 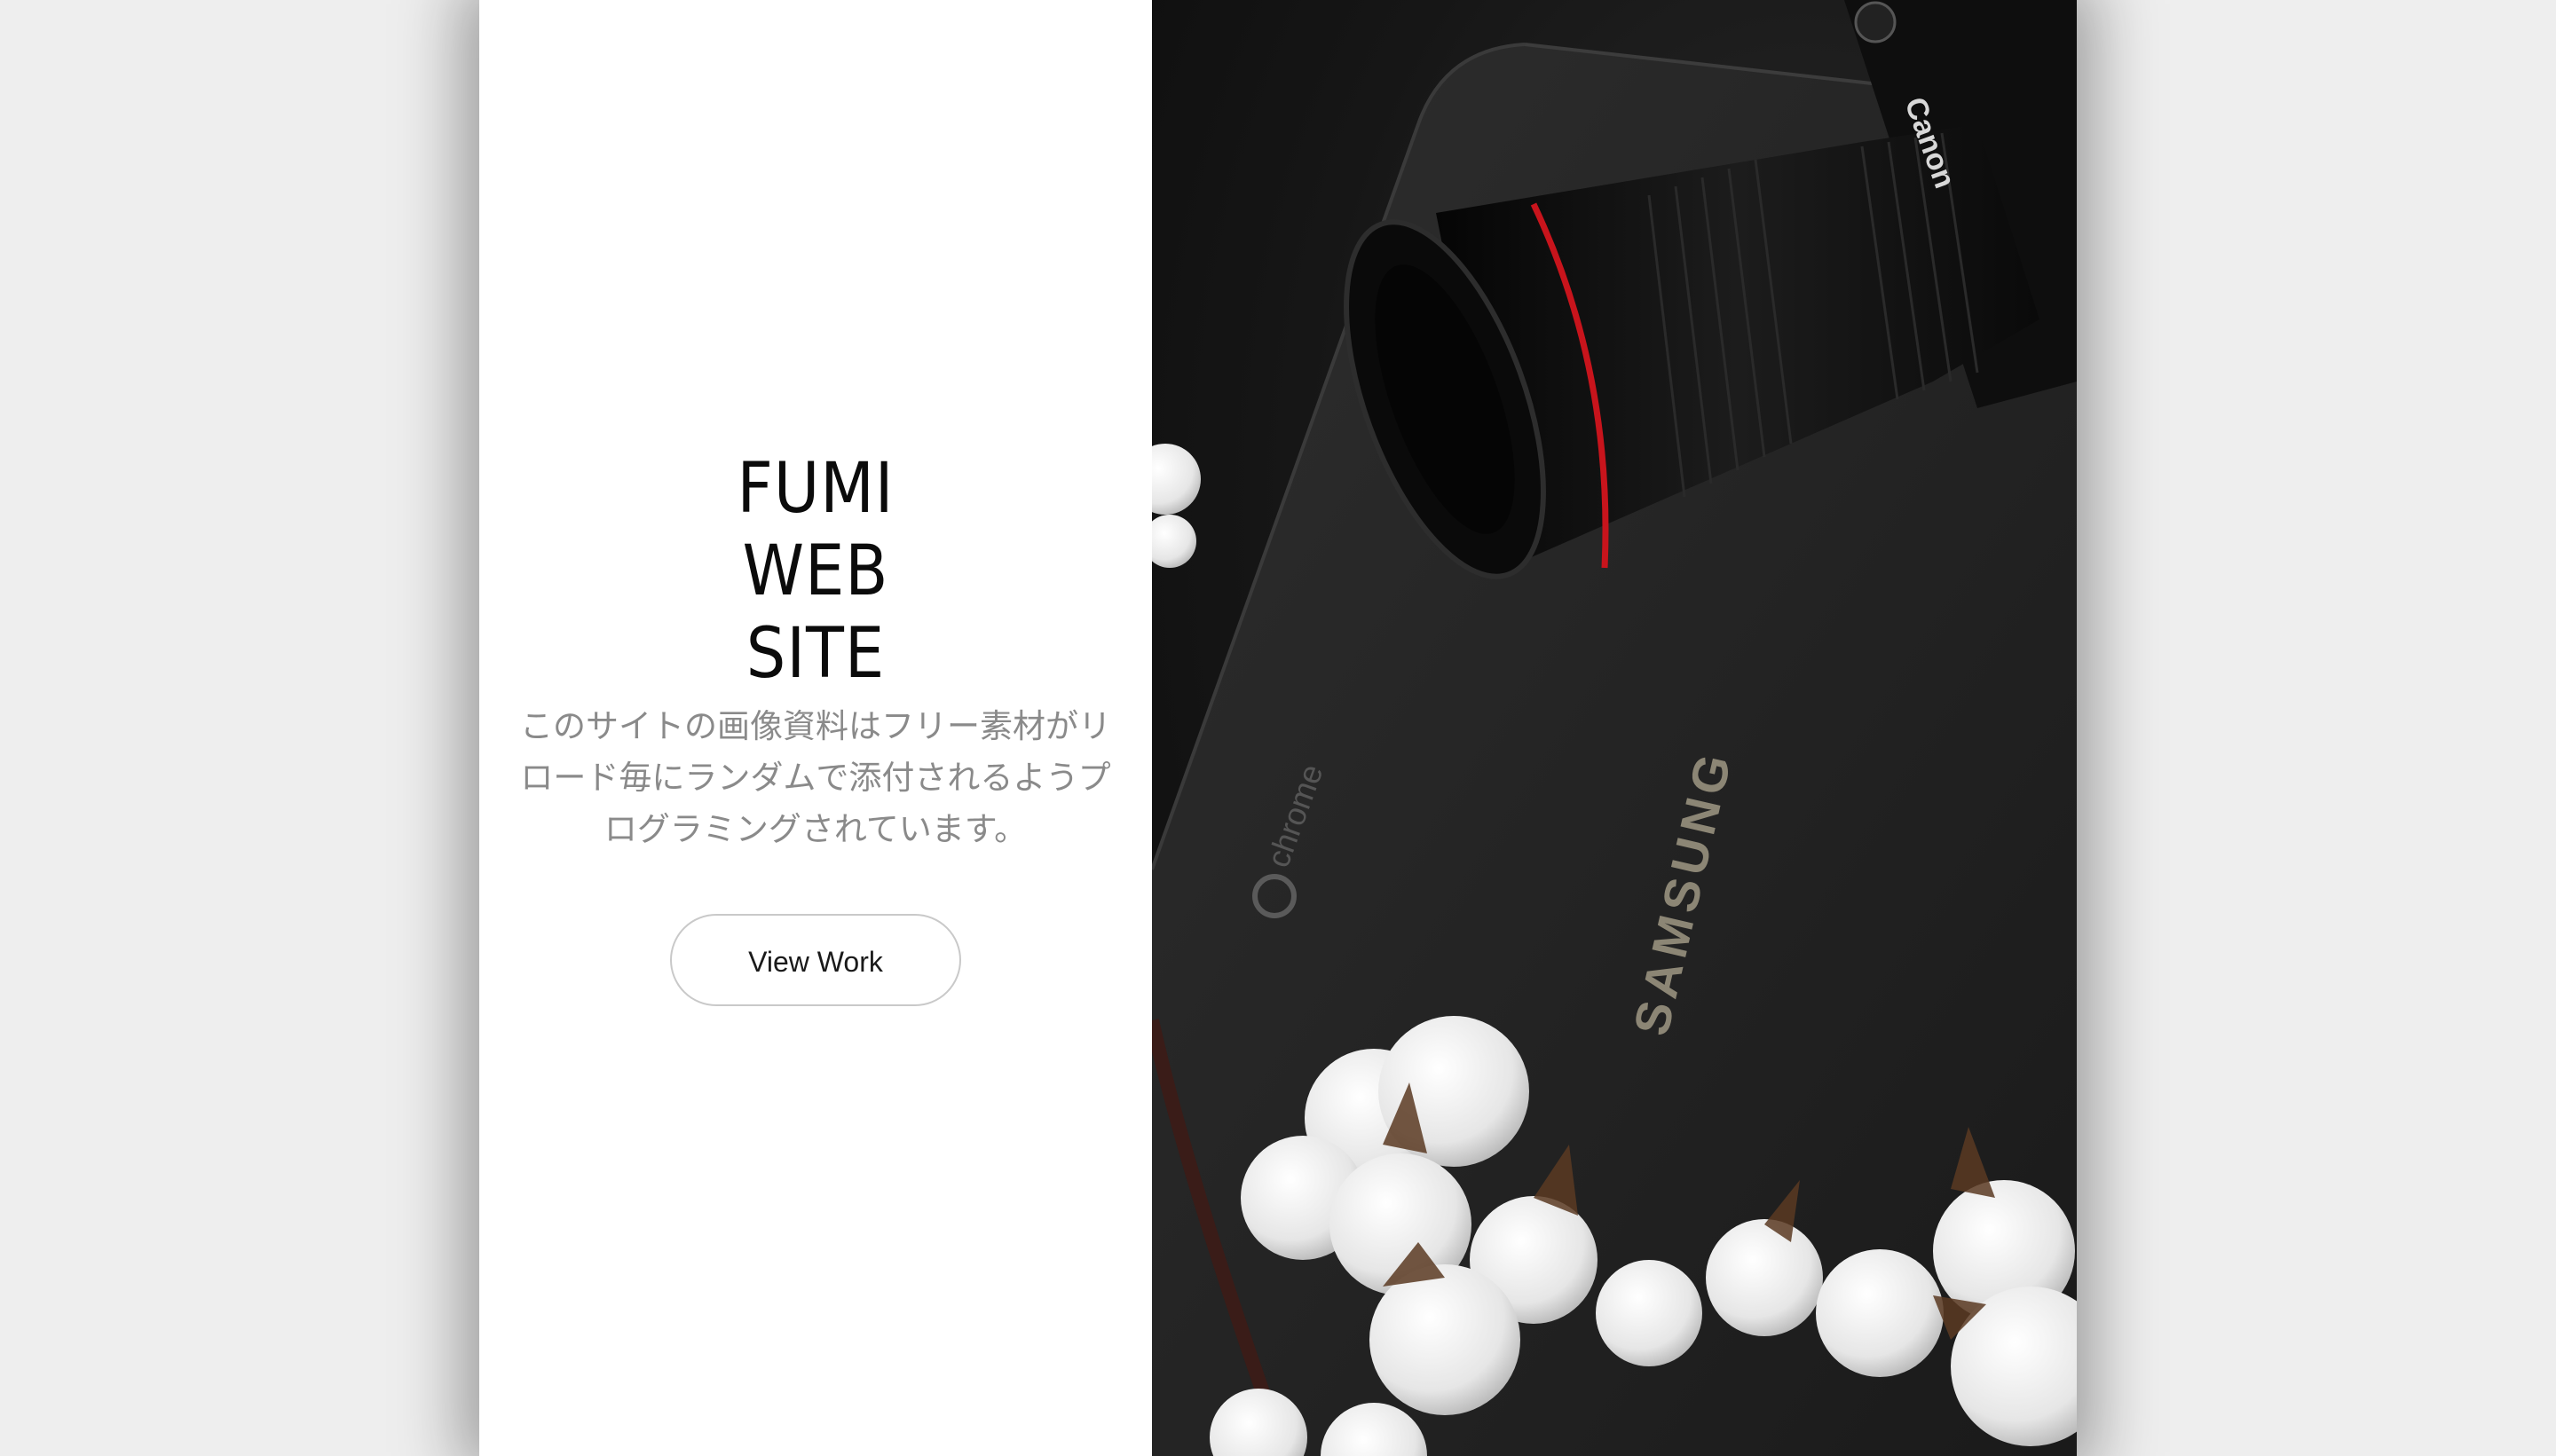 What do you see at coordinates (815, 960) in the screenshot?
I see `view-work-button: View Work` at bounding box center [815, 960].